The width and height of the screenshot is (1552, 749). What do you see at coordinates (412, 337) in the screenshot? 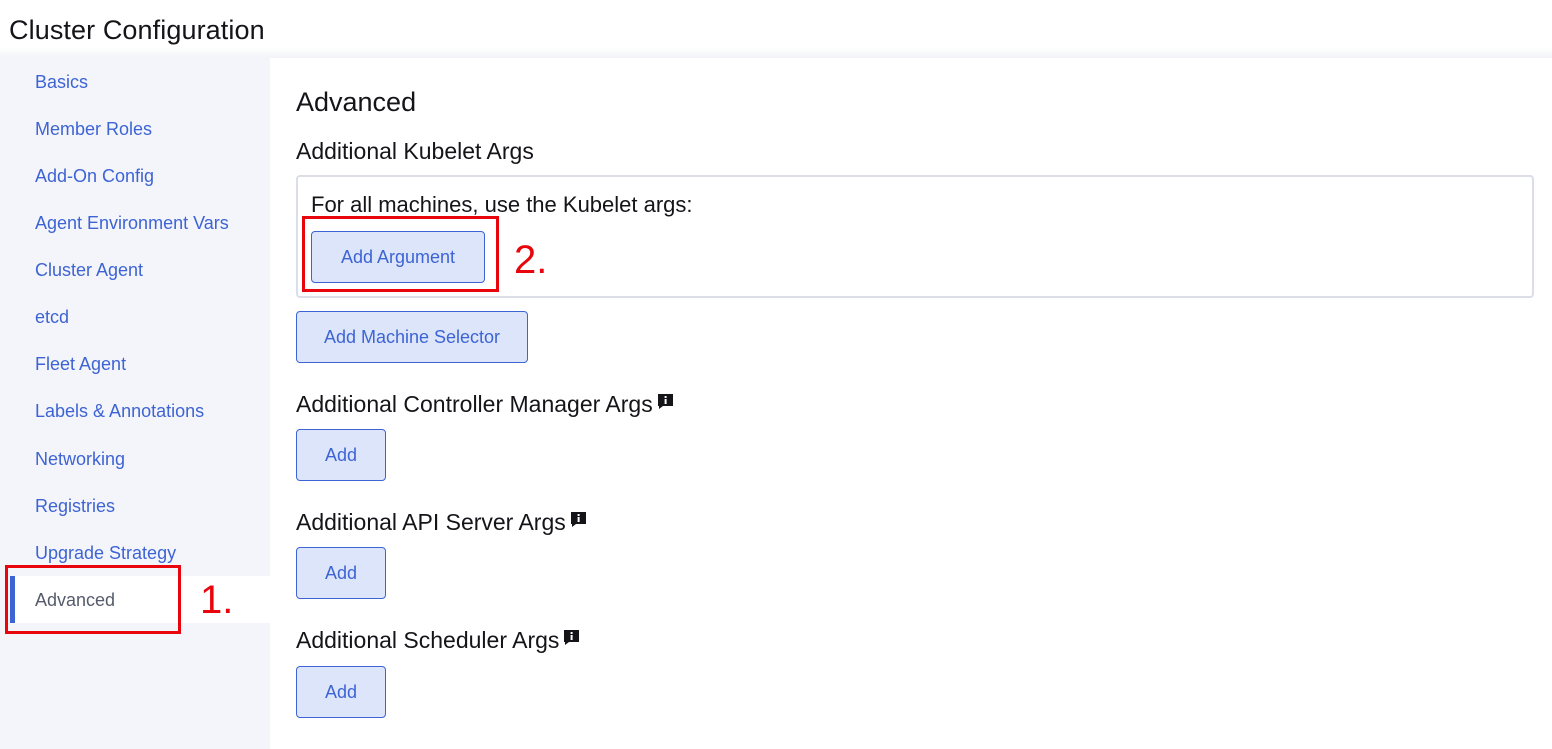
I see `add-machine-selector-button: Add Machine Selector` at bounding box center [412, 337].